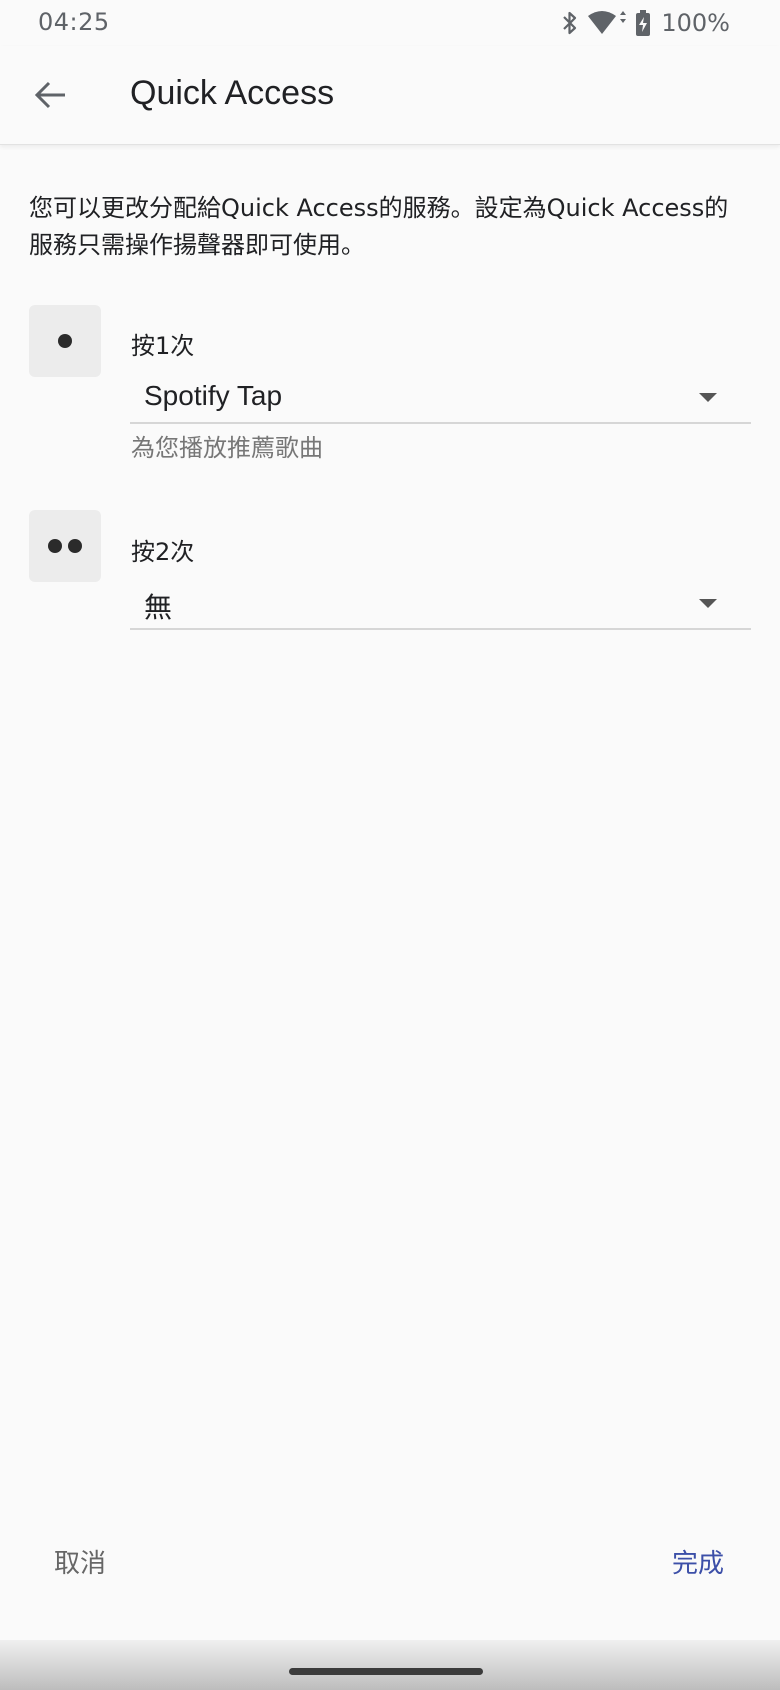 This screenshot has width=780, height=1690. I want to click on back-button, so click(51, 95).